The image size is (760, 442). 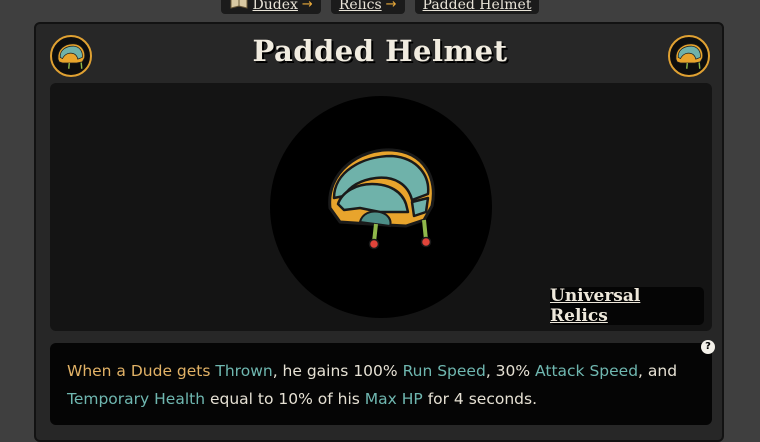 I want to click on help-icon: ?, so click(x=708, y=347).